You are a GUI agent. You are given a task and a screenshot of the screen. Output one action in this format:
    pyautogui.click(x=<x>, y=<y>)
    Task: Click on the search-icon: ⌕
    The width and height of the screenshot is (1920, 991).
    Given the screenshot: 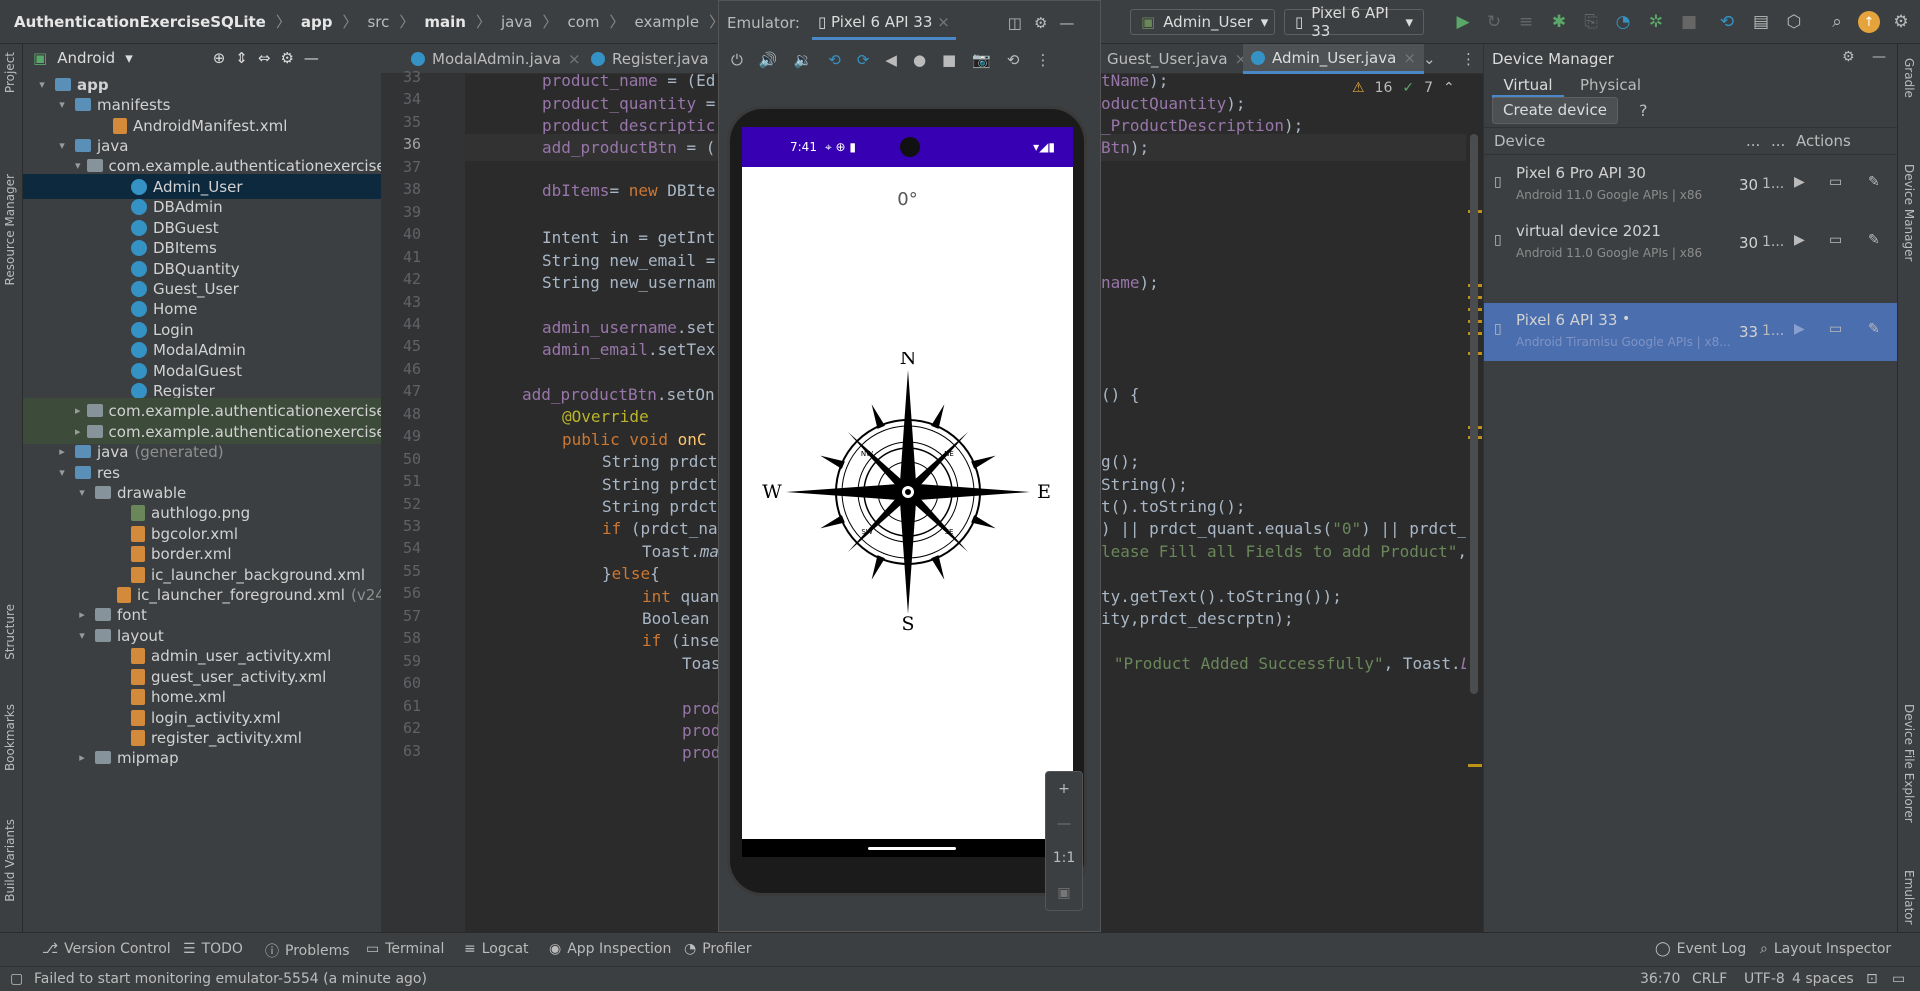 What is the action you would take?
    pyautogui.click(x=1837, y=22)
    